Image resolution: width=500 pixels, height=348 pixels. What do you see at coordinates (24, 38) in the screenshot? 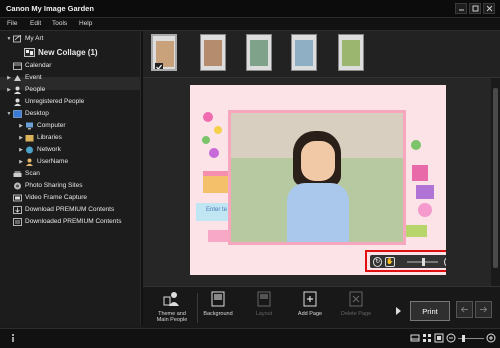
I see `sidebar-item-my-art: ▼ My Art` at bounding box center [24, 38].